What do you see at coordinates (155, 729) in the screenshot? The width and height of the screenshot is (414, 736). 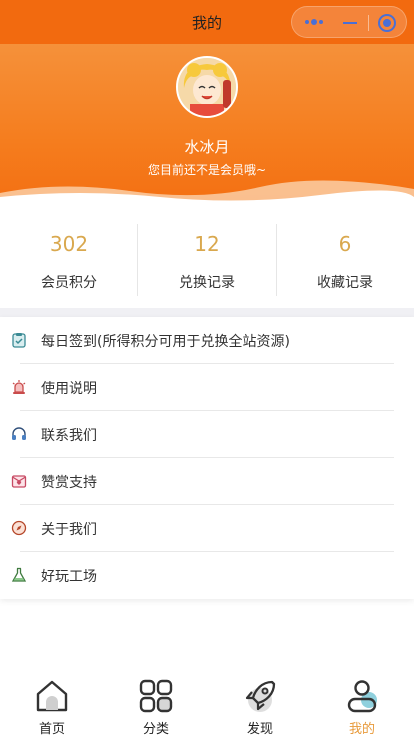 I see `tab-label: 分类` at bounding box center [155, 729].